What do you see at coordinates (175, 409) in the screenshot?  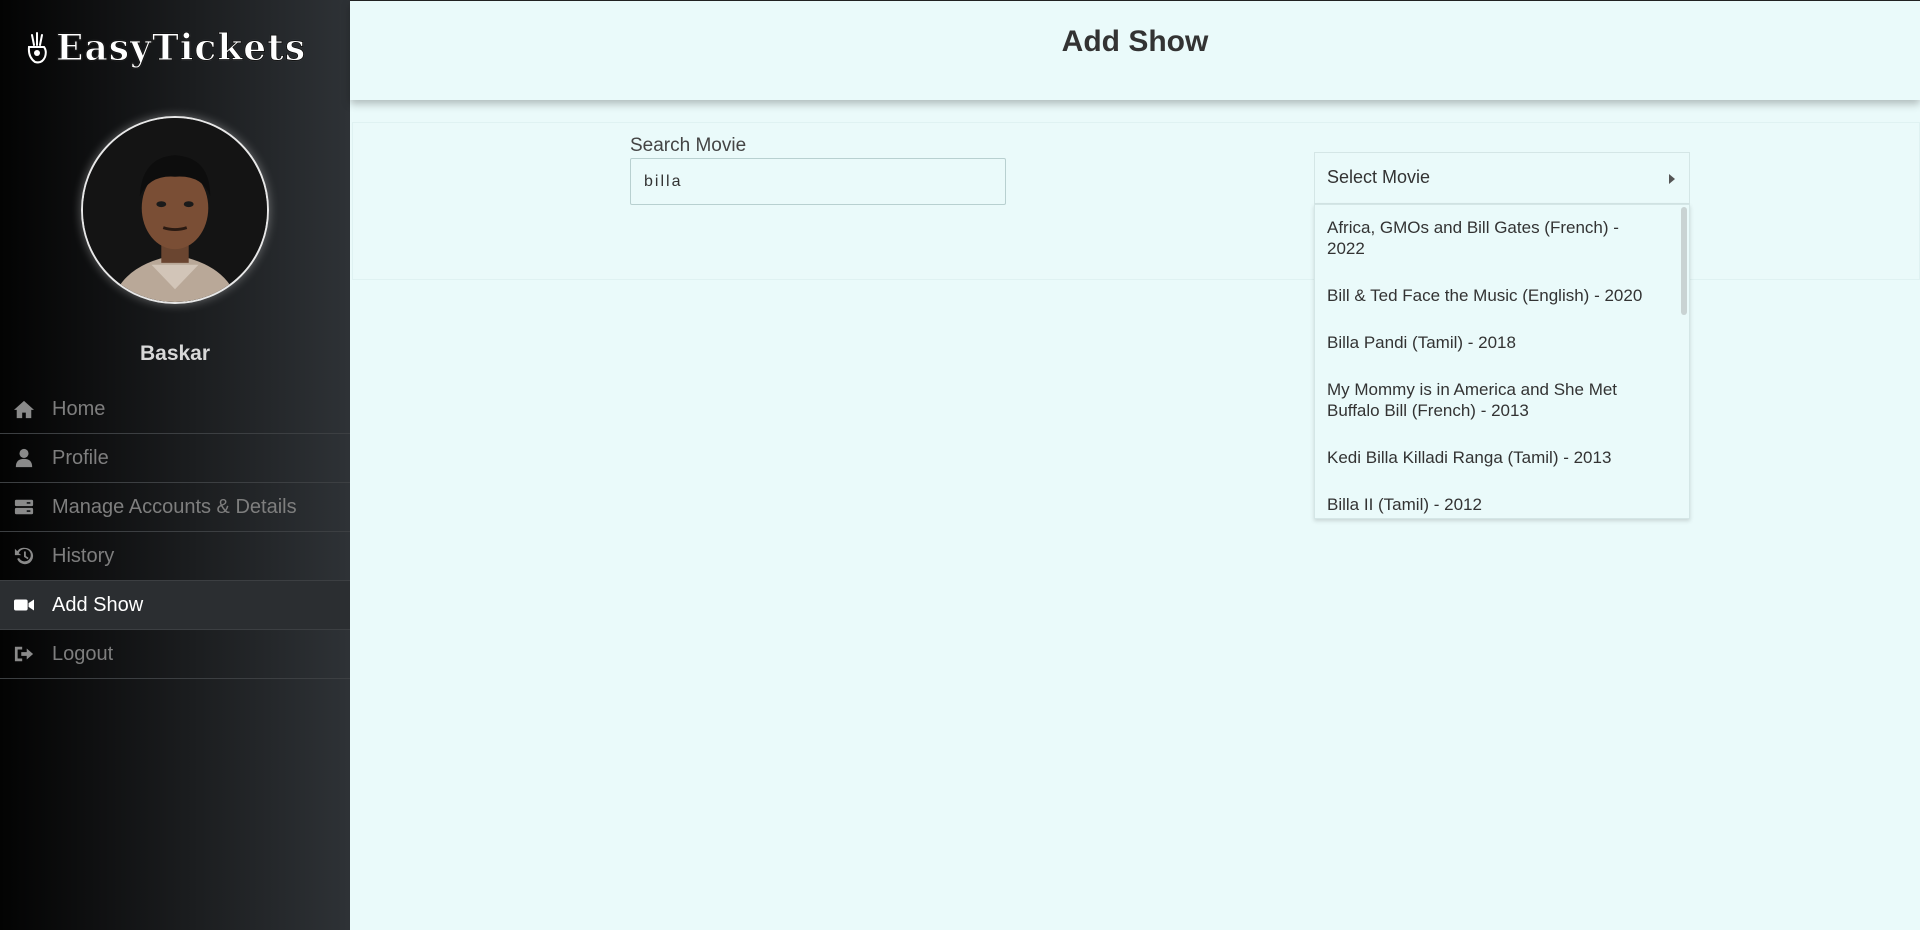 I see `sidebar-item-home: Home` at bounding box center [175, 409].